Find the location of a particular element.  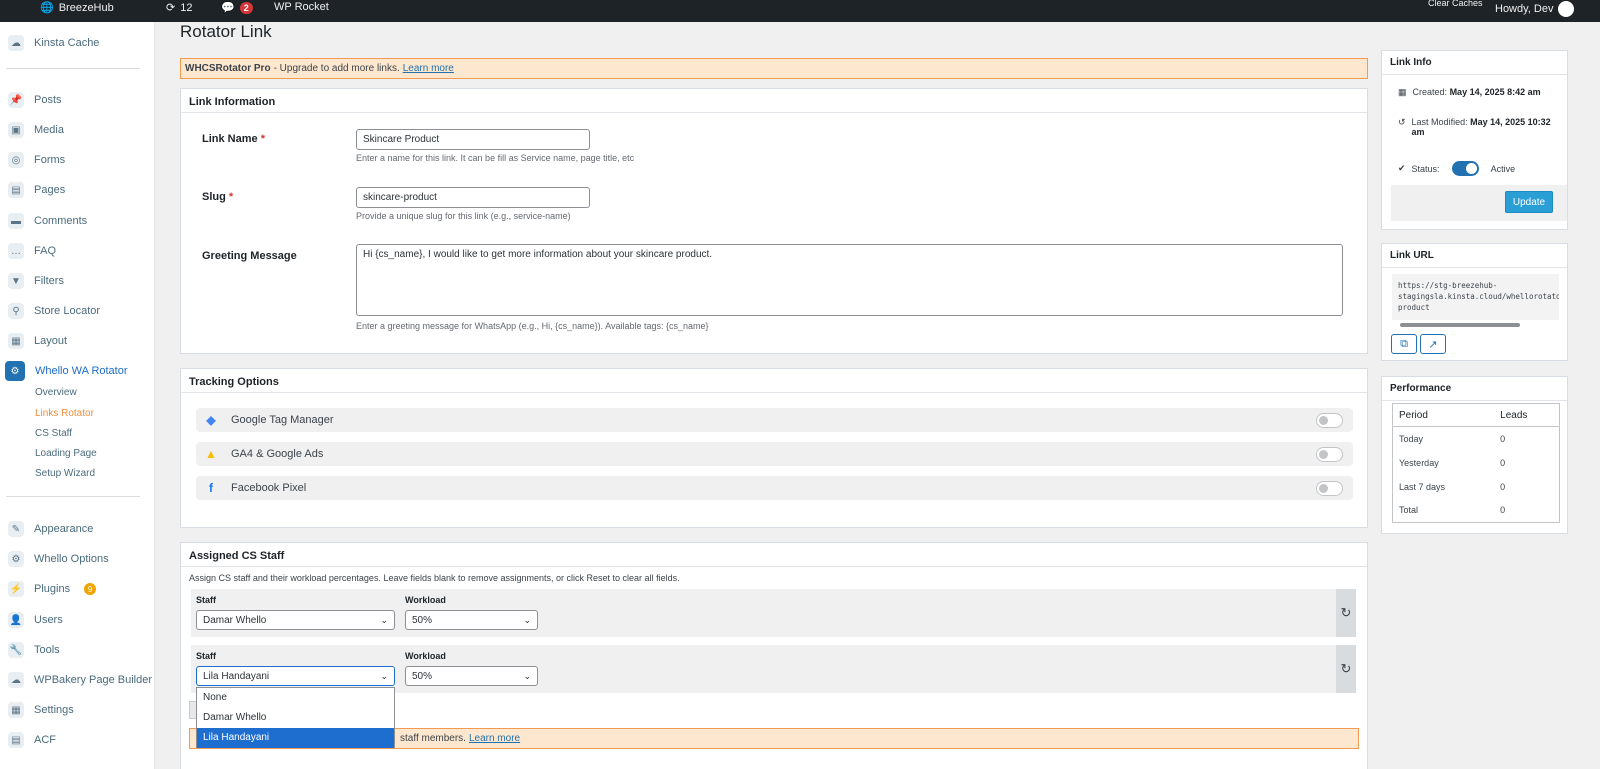

staff-select-2: Lila Handayani ⌄ is located at coordinates (295, 676).